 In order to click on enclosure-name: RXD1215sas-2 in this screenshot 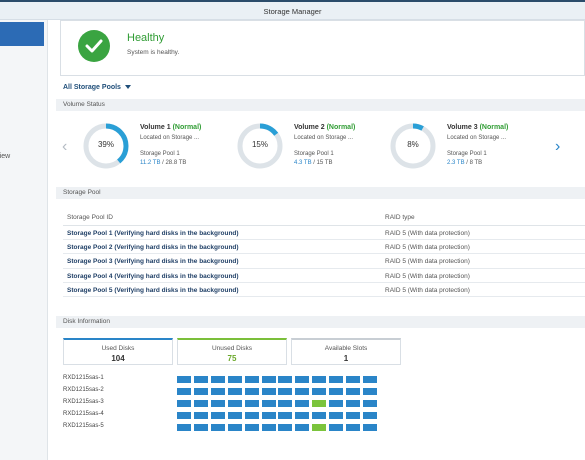, I will do `click(83, 390)`.